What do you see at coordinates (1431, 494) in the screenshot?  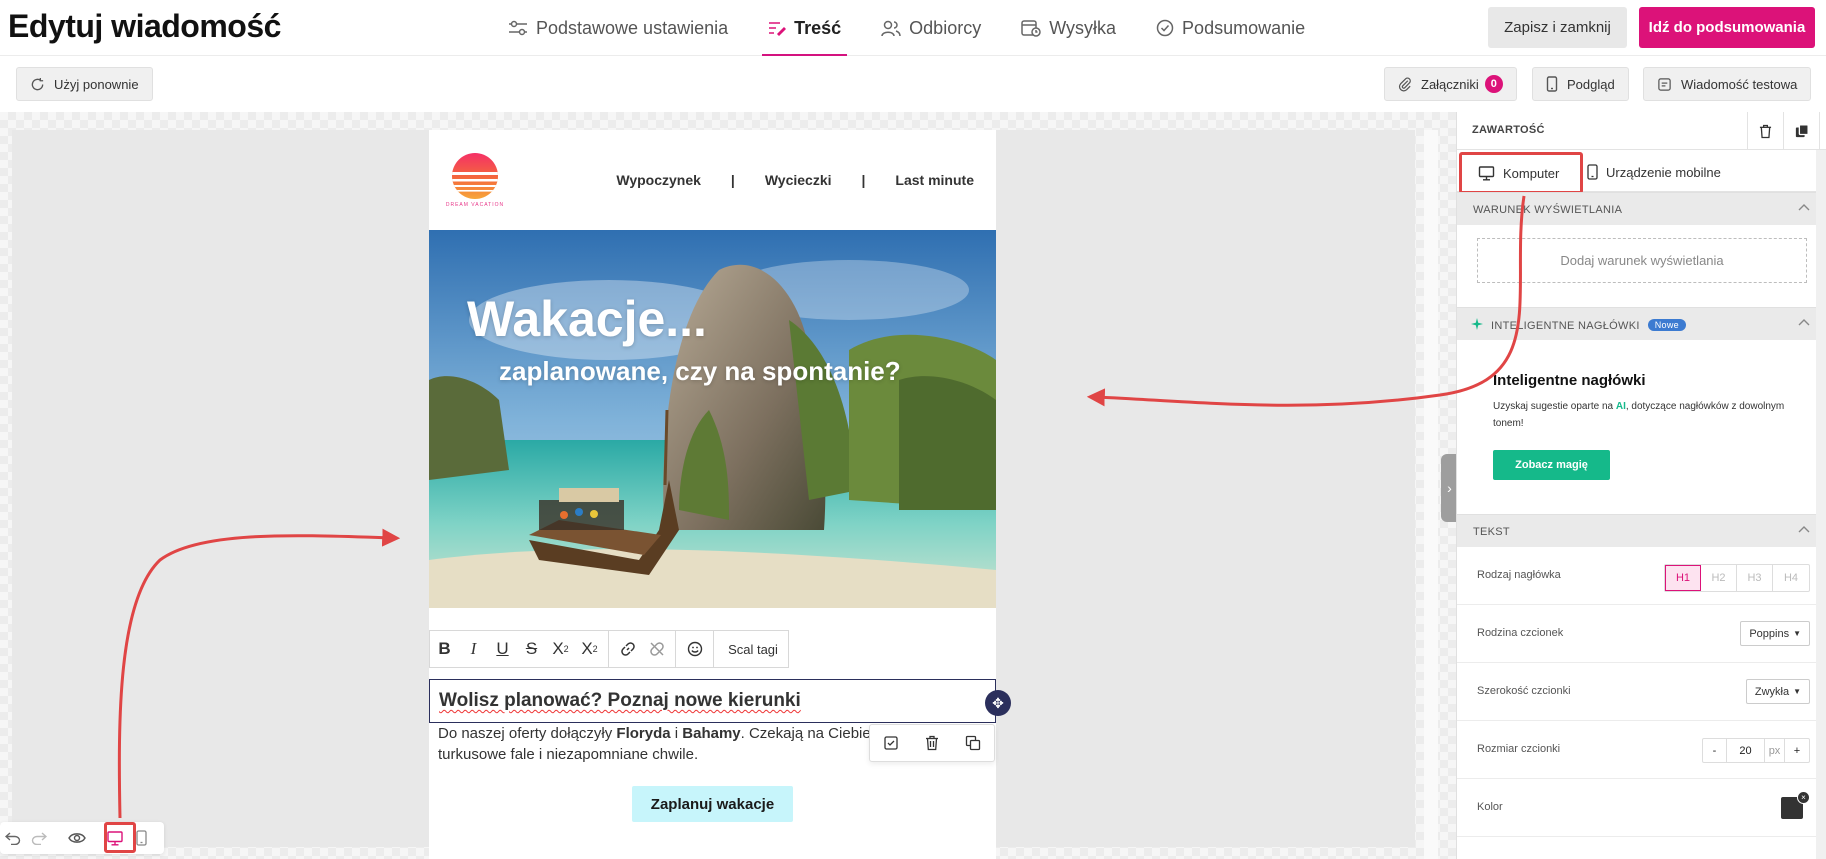 I see `canvas-scrollbar` at bounding box center [1431, 494].